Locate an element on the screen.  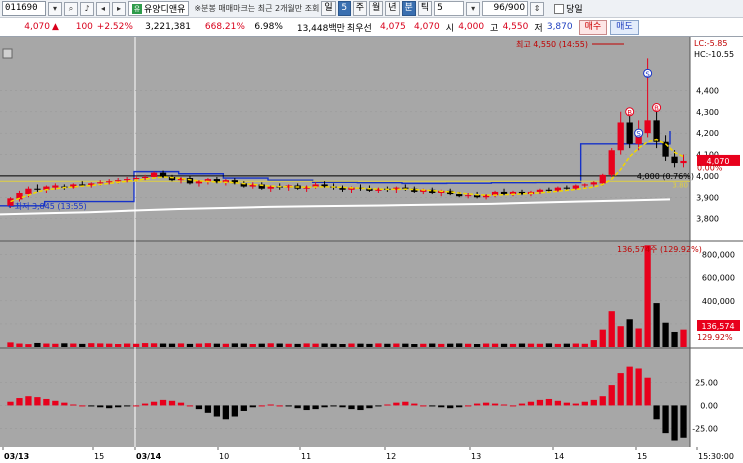
lc-label: LC:-5.85 is located at coordinates (710, 43).